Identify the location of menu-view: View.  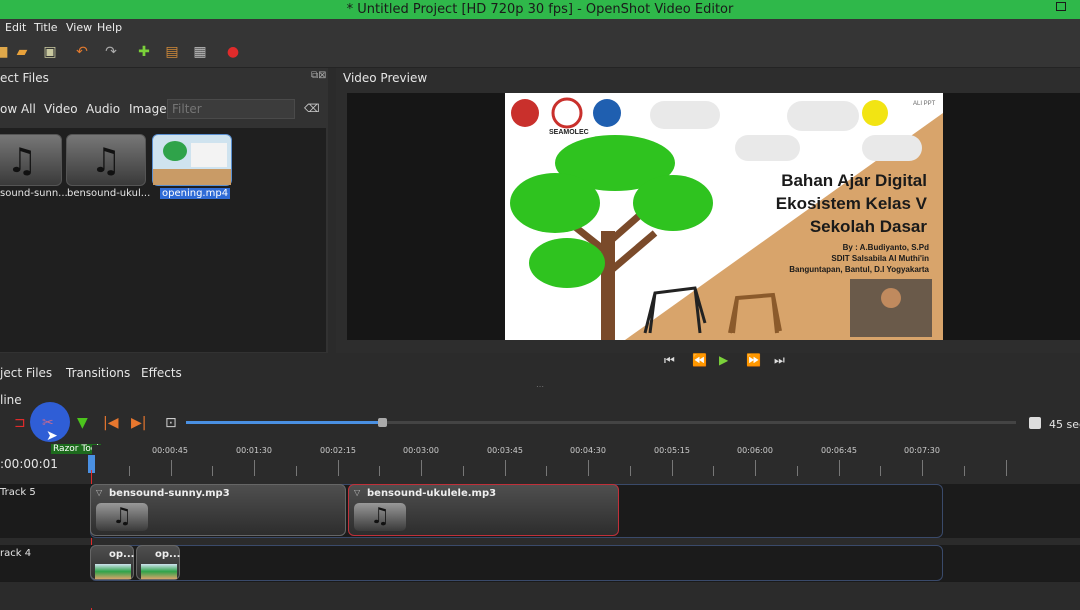
(79, 27).